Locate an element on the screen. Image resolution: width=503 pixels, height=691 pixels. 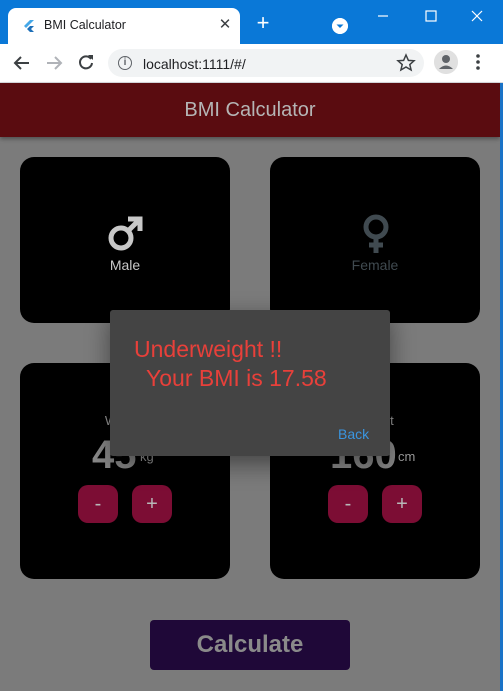
male-label: Male is located at coordinates (125, 265).